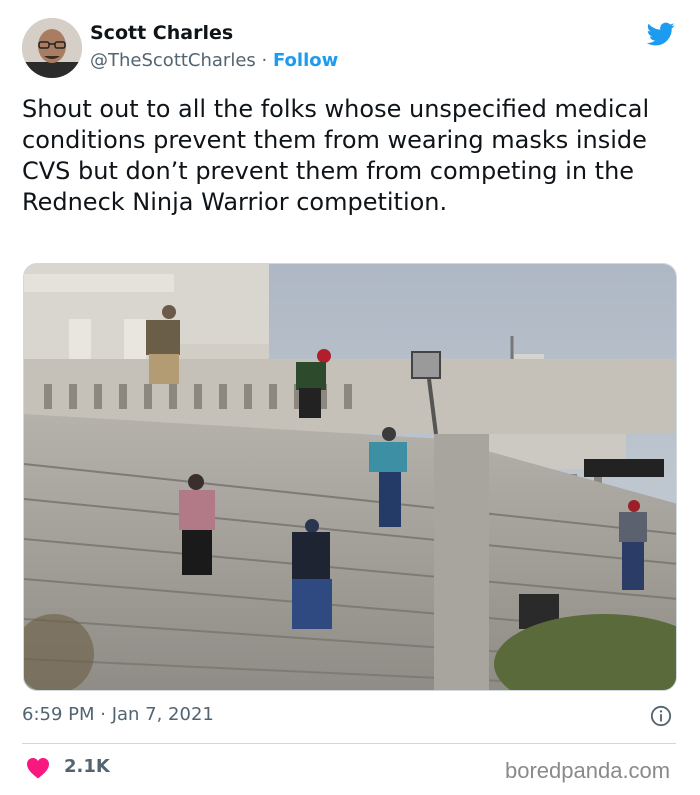 This screenshot has height=795, width=700. Describe the element at coordinates (661, 34) in the screenshot. I see `twitter-bird-icon` at that location.